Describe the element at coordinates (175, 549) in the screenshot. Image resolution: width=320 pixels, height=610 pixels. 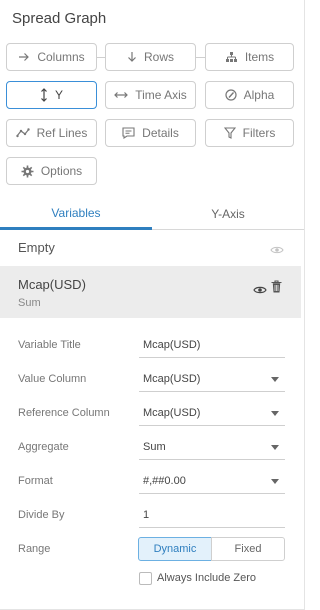
I see `range-dynamic-button: Dynamic` at that location.